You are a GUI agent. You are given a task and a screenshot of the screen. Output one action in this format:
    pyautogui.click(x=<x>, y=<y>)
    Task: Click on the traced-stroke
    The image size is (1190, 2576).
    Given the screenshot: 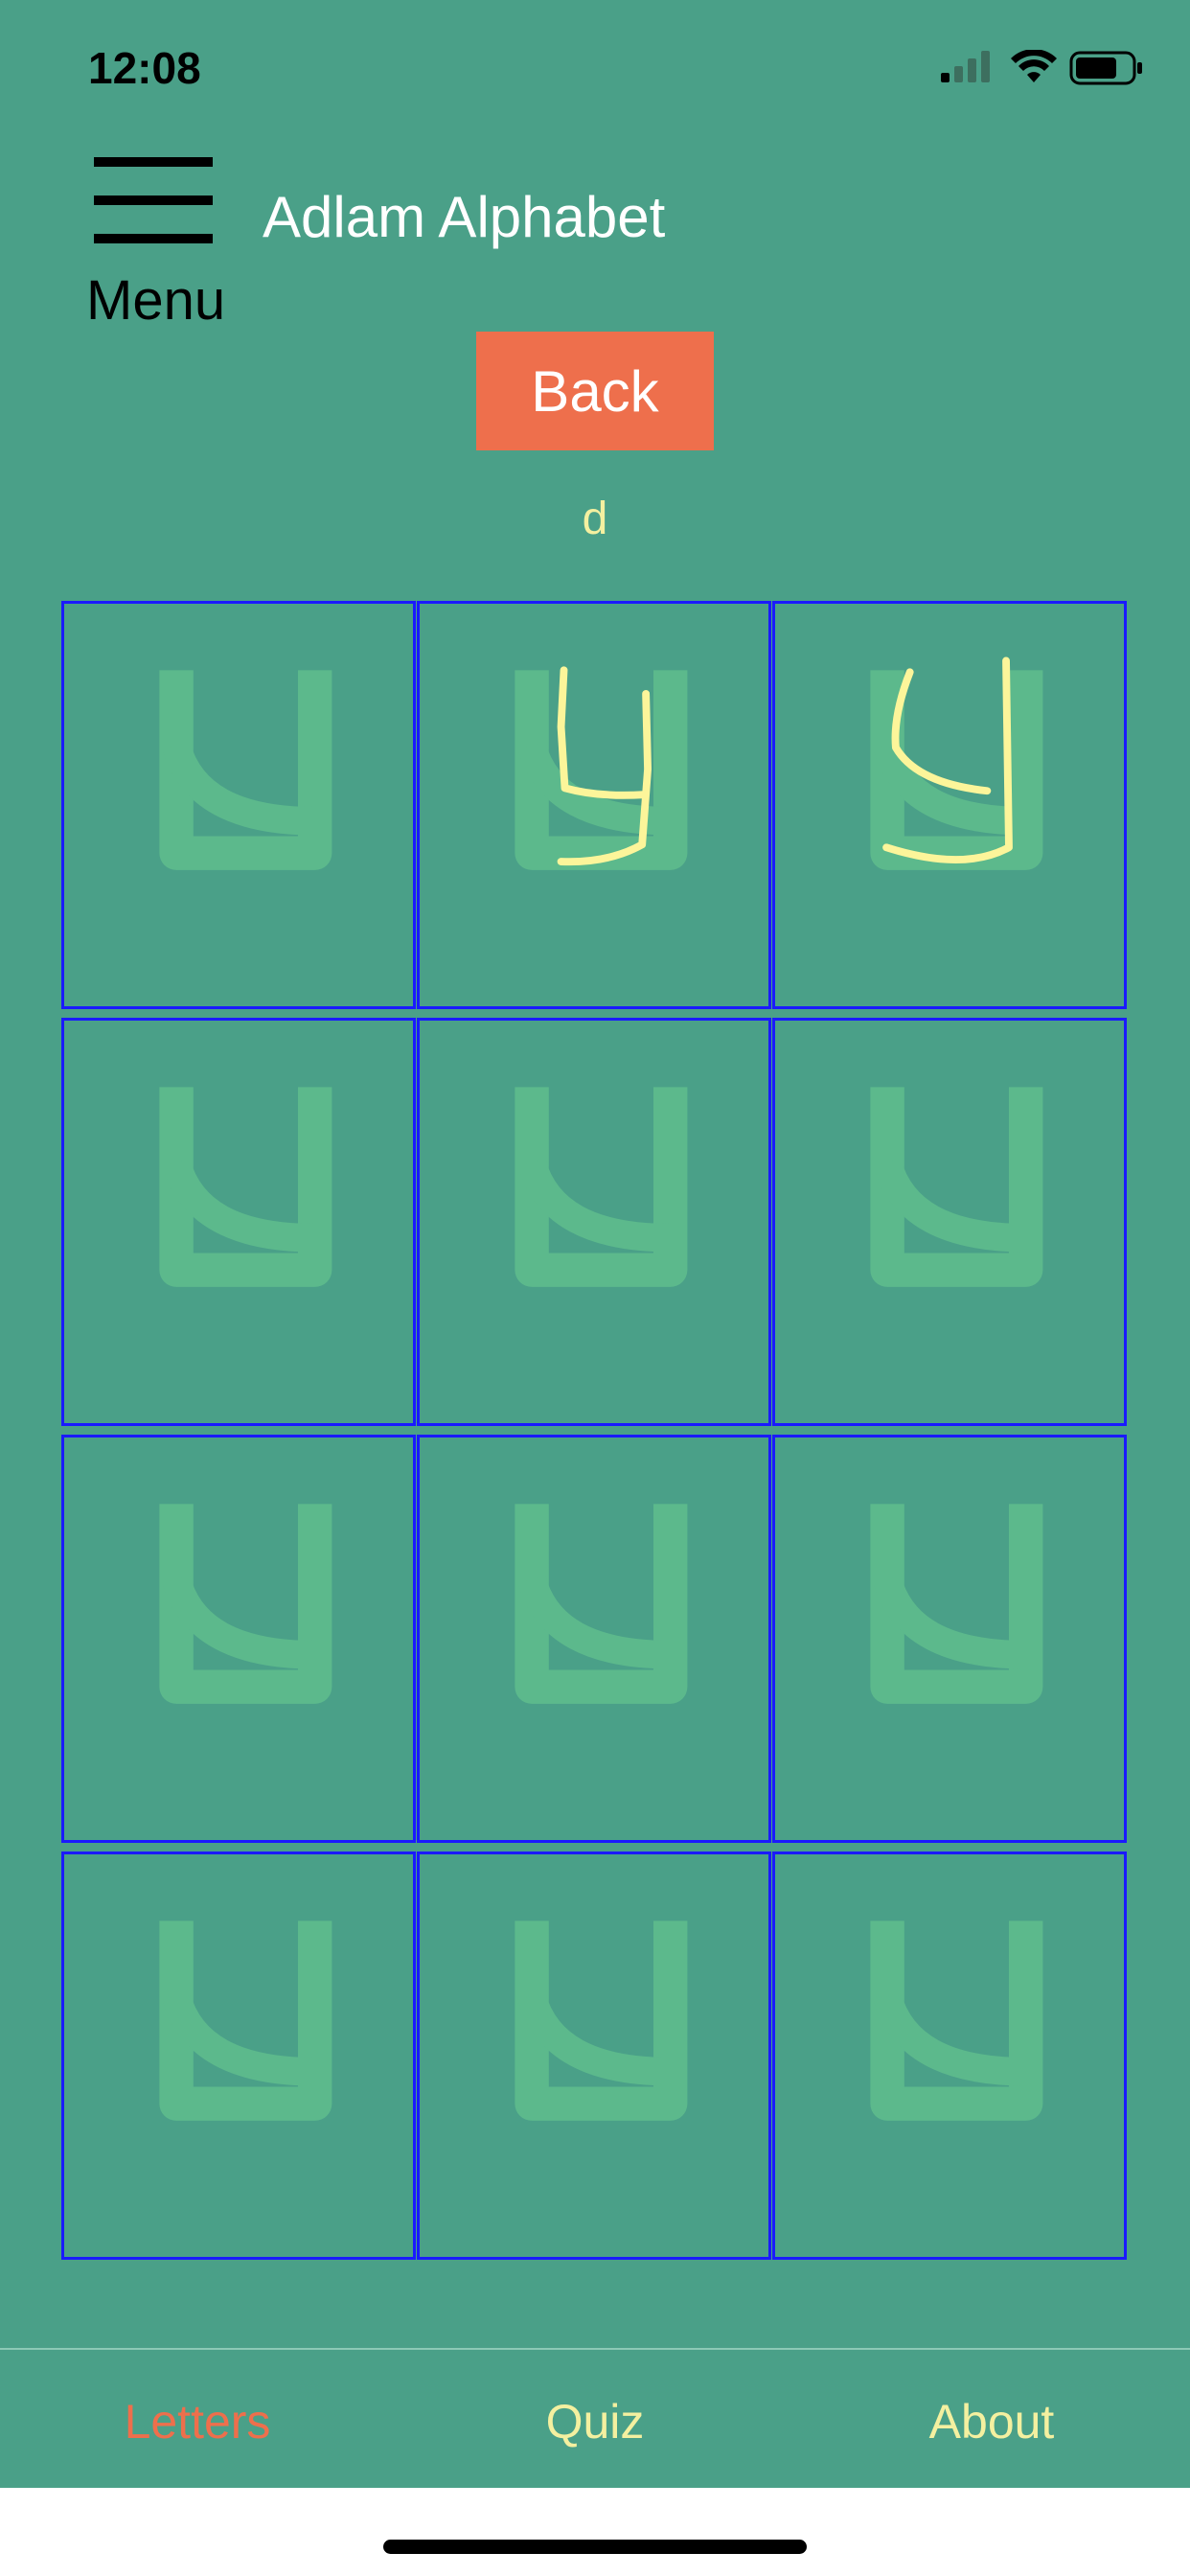 What is the action you would take?
    pyautogui.click(x=603, y=732)
    